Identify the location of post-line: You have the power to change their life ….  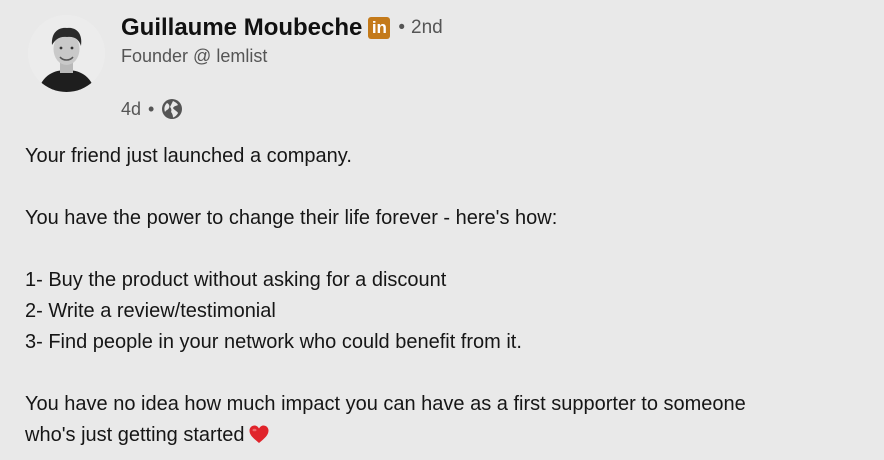
(291, 218).